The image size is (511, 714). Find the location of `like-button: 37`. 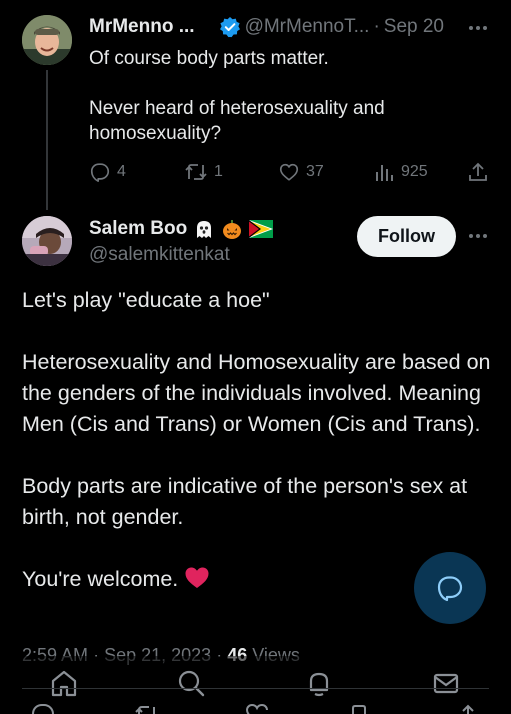

like-button: 37 is located at coordinates (301, 172).